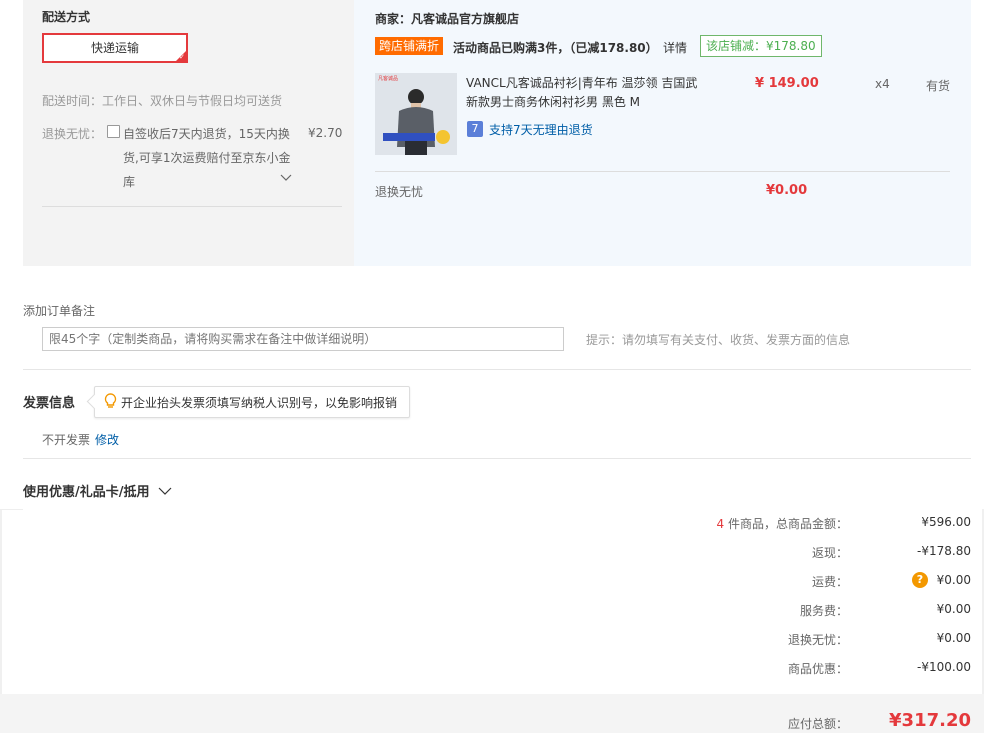 The image size is (984, 733). Describe the element at coordinates (66, 440) in the screenshot. I see `invoice-status: 不开发票` at that location.